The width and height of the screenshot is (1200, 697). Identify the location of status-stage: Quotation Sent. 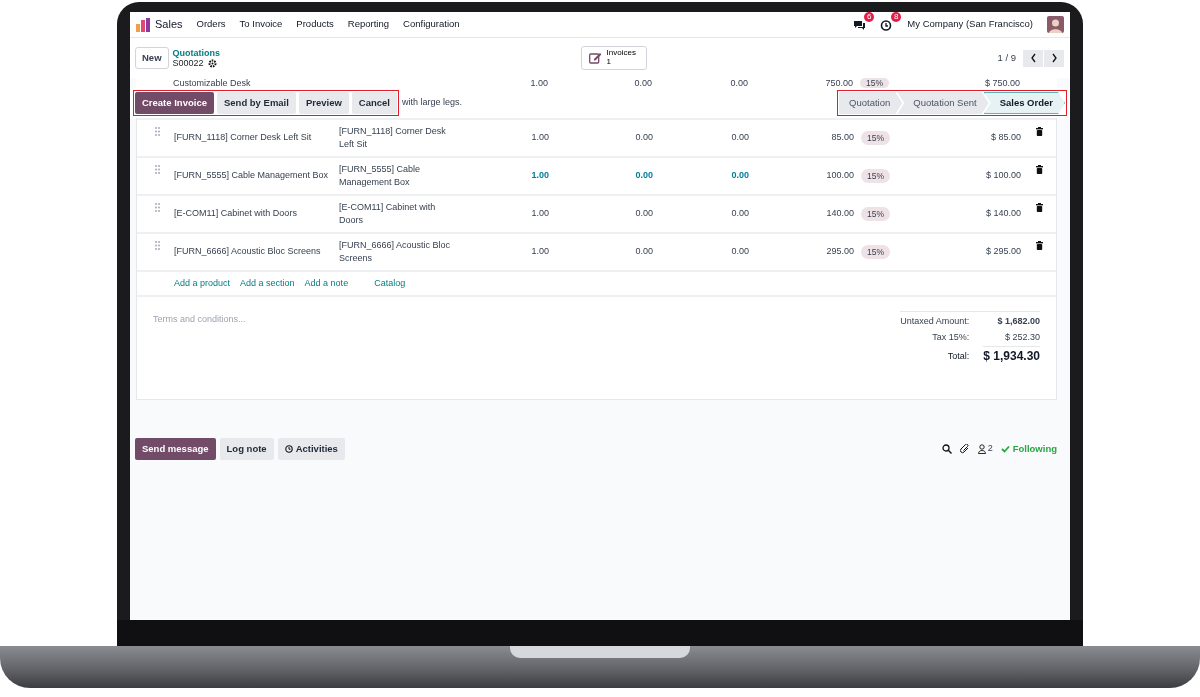
(943, 103).